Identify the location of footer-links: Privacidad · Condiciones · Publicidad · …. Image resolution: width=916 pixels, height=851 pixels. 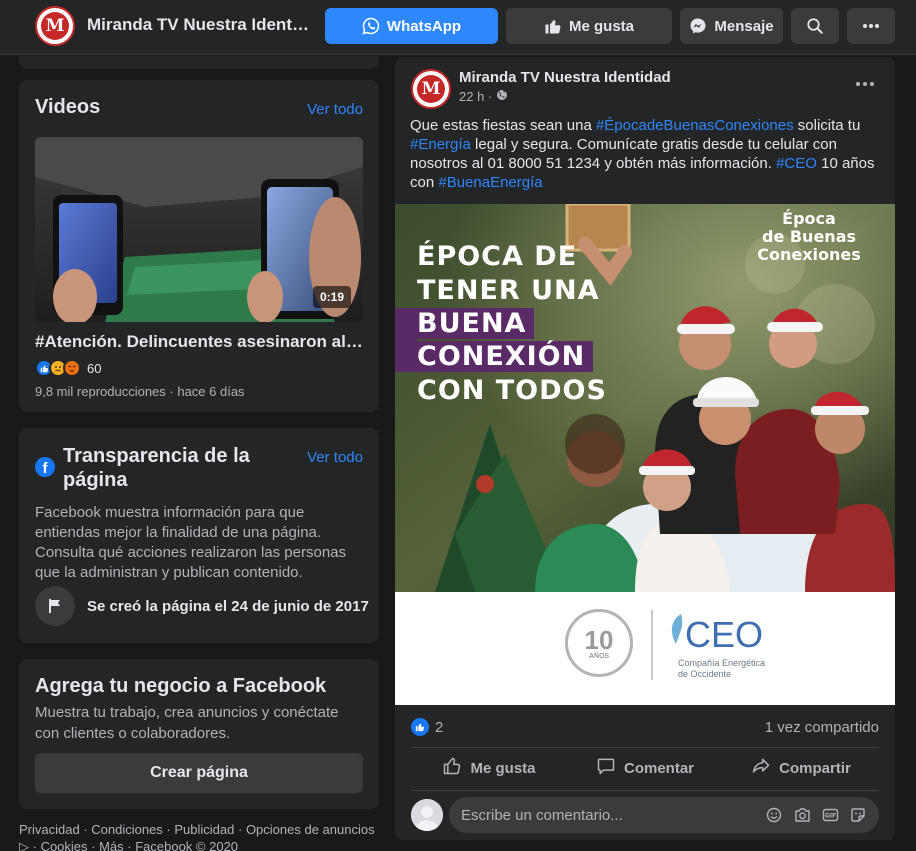
(199, 836).